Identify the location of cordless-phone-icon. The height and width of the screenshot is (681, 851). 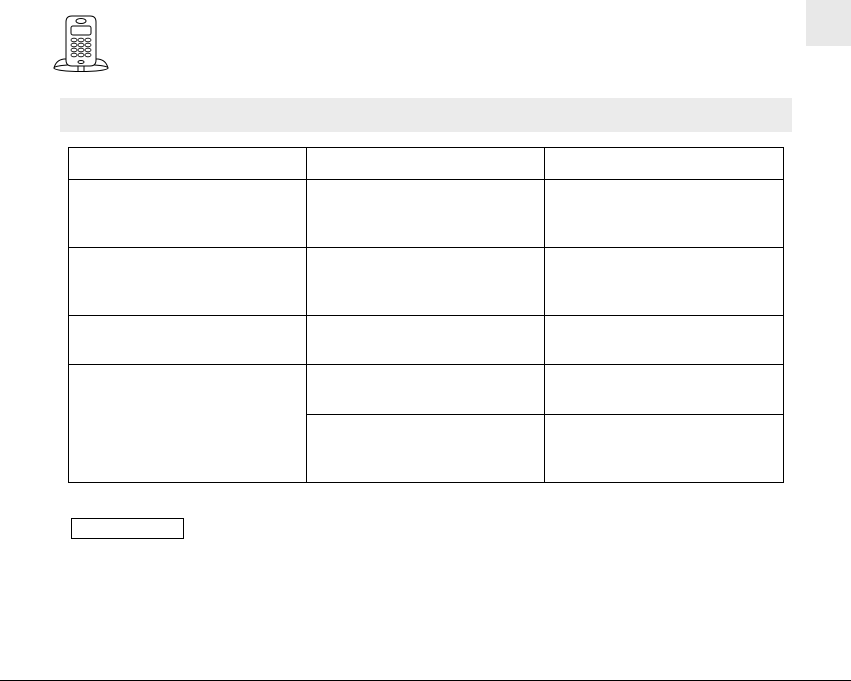
(81, 43).